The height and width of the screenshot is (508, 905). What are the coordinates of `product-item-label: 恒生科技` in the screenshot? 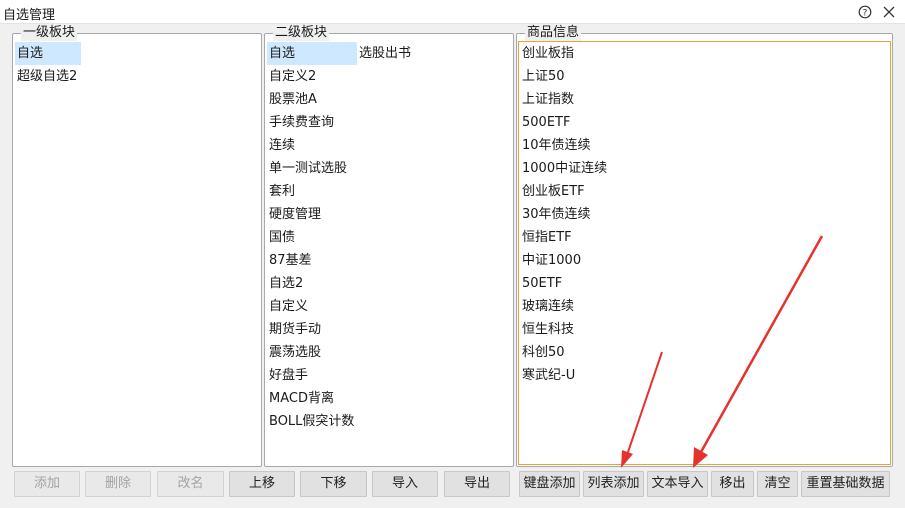 It's located at (548, 329).